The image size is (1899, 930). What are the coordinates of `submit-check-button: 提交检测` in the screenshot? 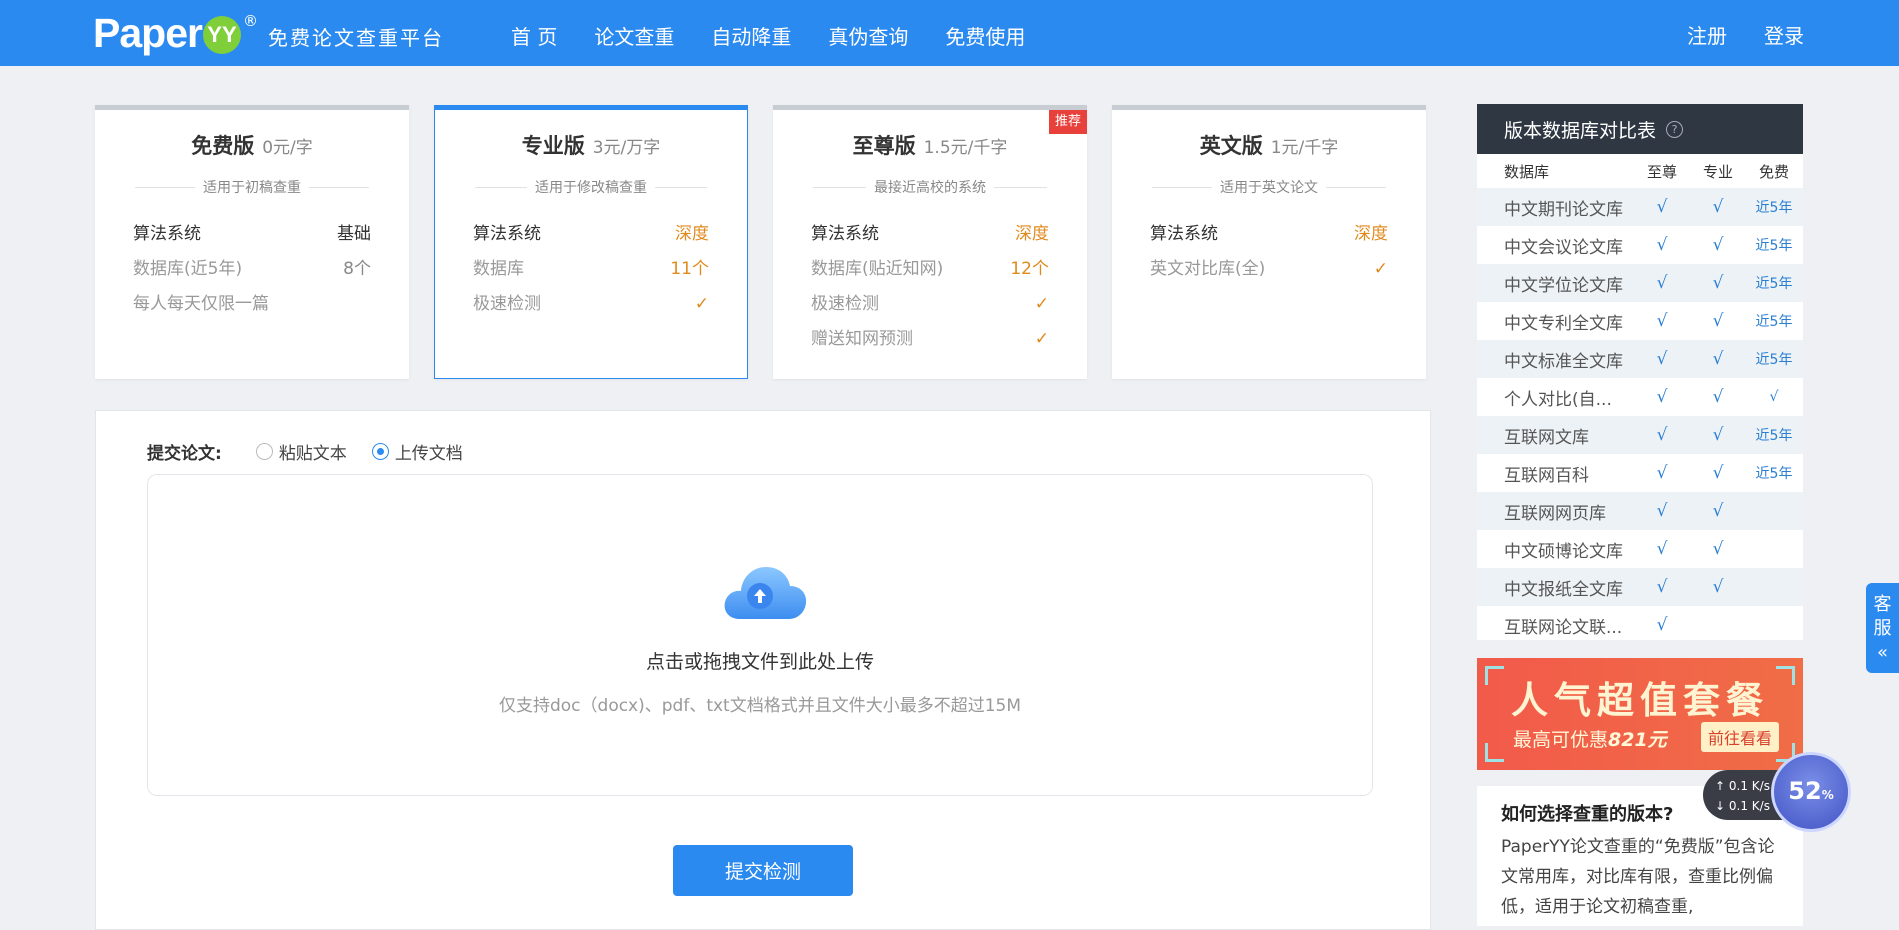 It's located at (763, 870).